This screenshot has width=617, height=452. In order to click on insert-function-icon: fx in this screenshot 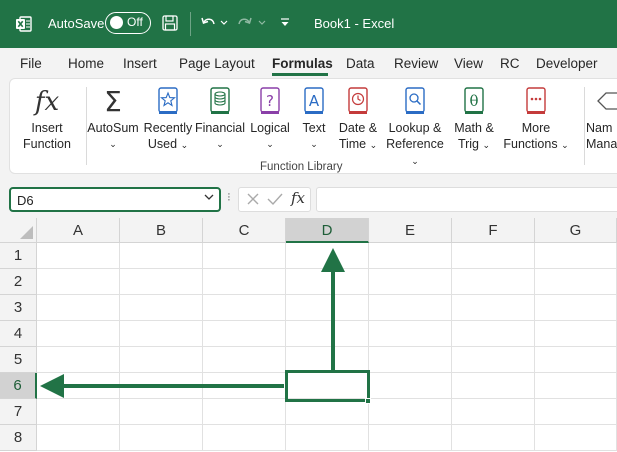, I will do `click(298, 198)`.